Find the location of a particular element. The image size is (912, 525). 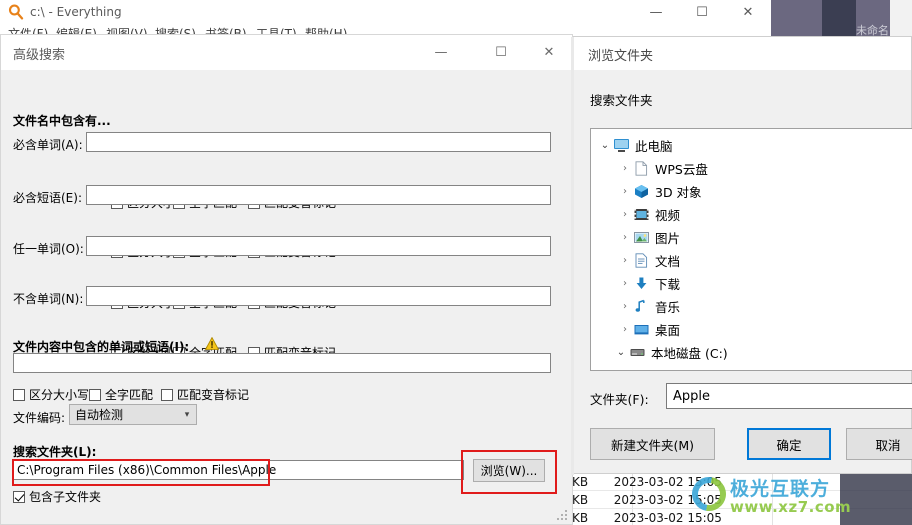

tree-item-label: WPS云盘 is located at coordinates (681, 169).